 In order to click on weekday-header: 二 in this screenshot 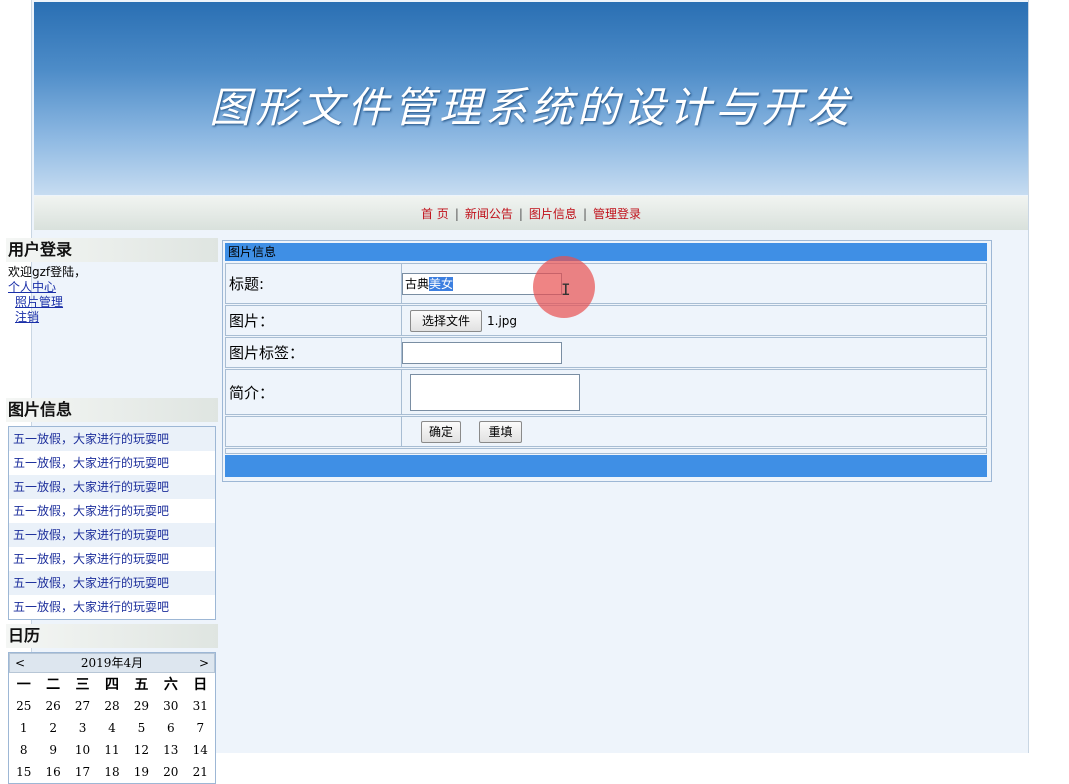, I will do `click(53, 685)`.